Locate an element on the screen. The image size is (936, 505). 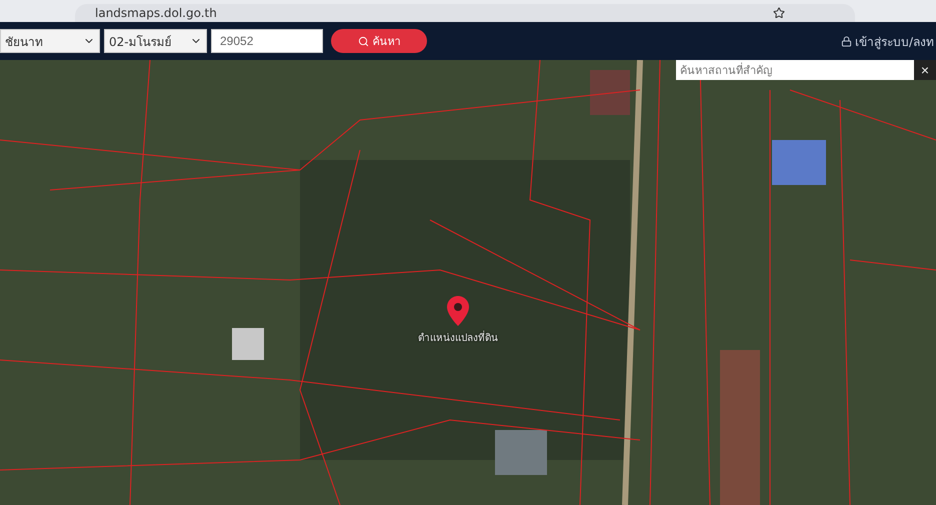
address-bar: landsmaps.dol.go.th is located at coordinates (465, 13).